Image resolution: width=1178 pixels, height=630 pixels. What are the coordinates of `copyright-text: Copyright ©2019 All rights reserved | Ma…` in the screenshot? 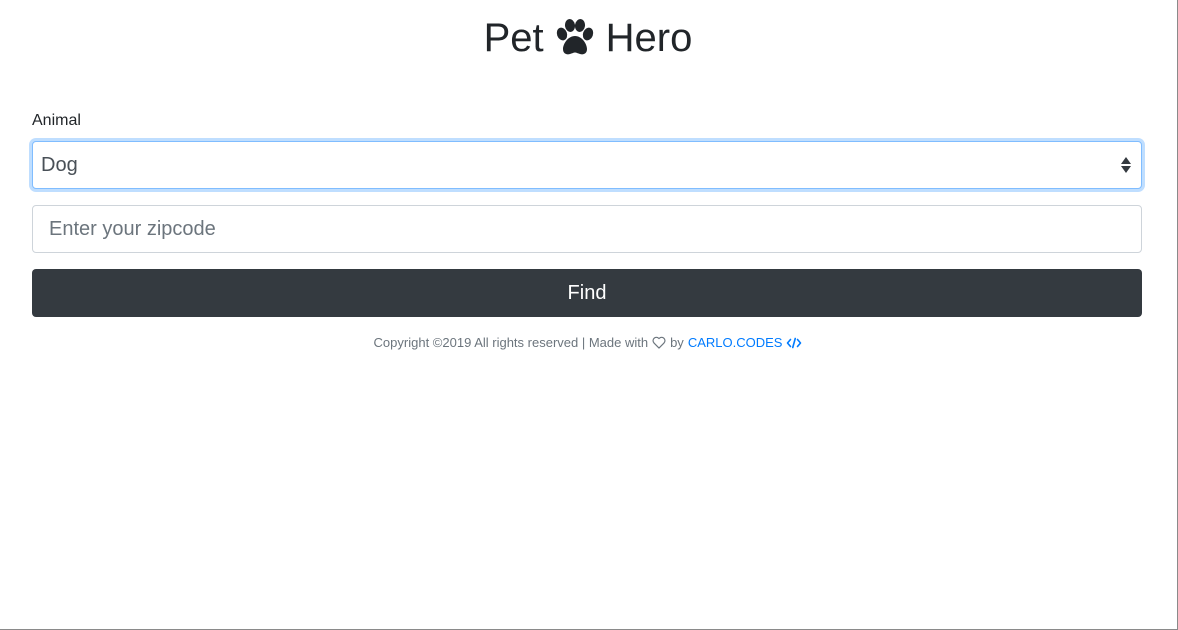 It's located at (511, 342).